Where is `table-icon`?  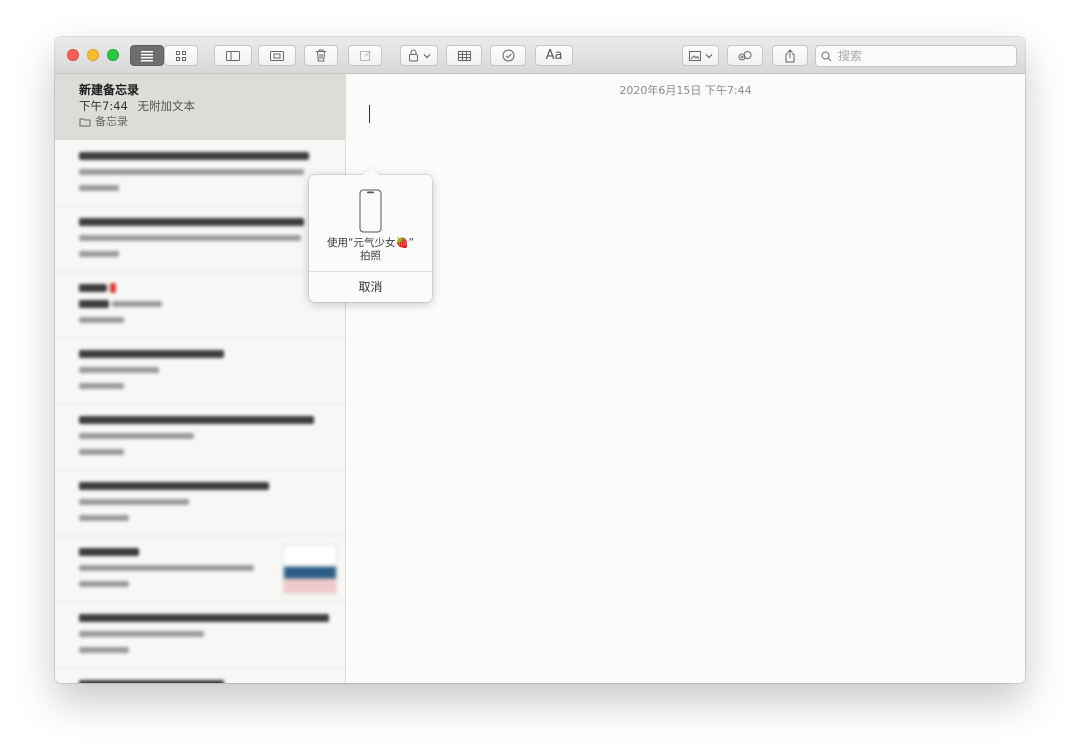
table-icon is located at coordinates (464, 55).